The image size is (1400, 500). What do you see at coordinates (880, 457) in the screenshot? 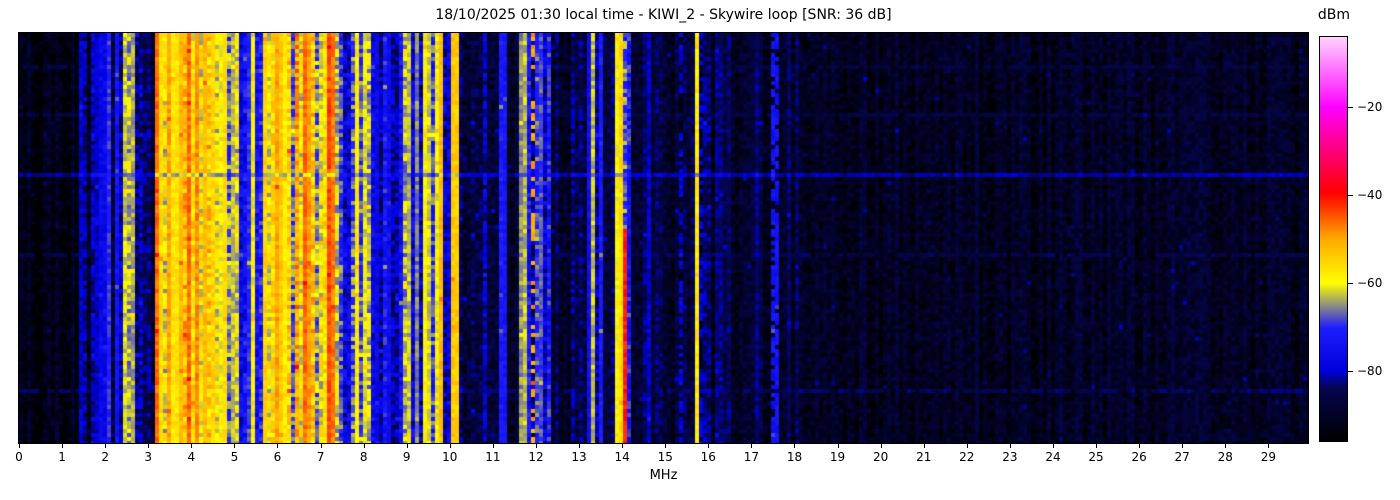
I see `x-tick-label: 20` at bounding box center [880, 457].